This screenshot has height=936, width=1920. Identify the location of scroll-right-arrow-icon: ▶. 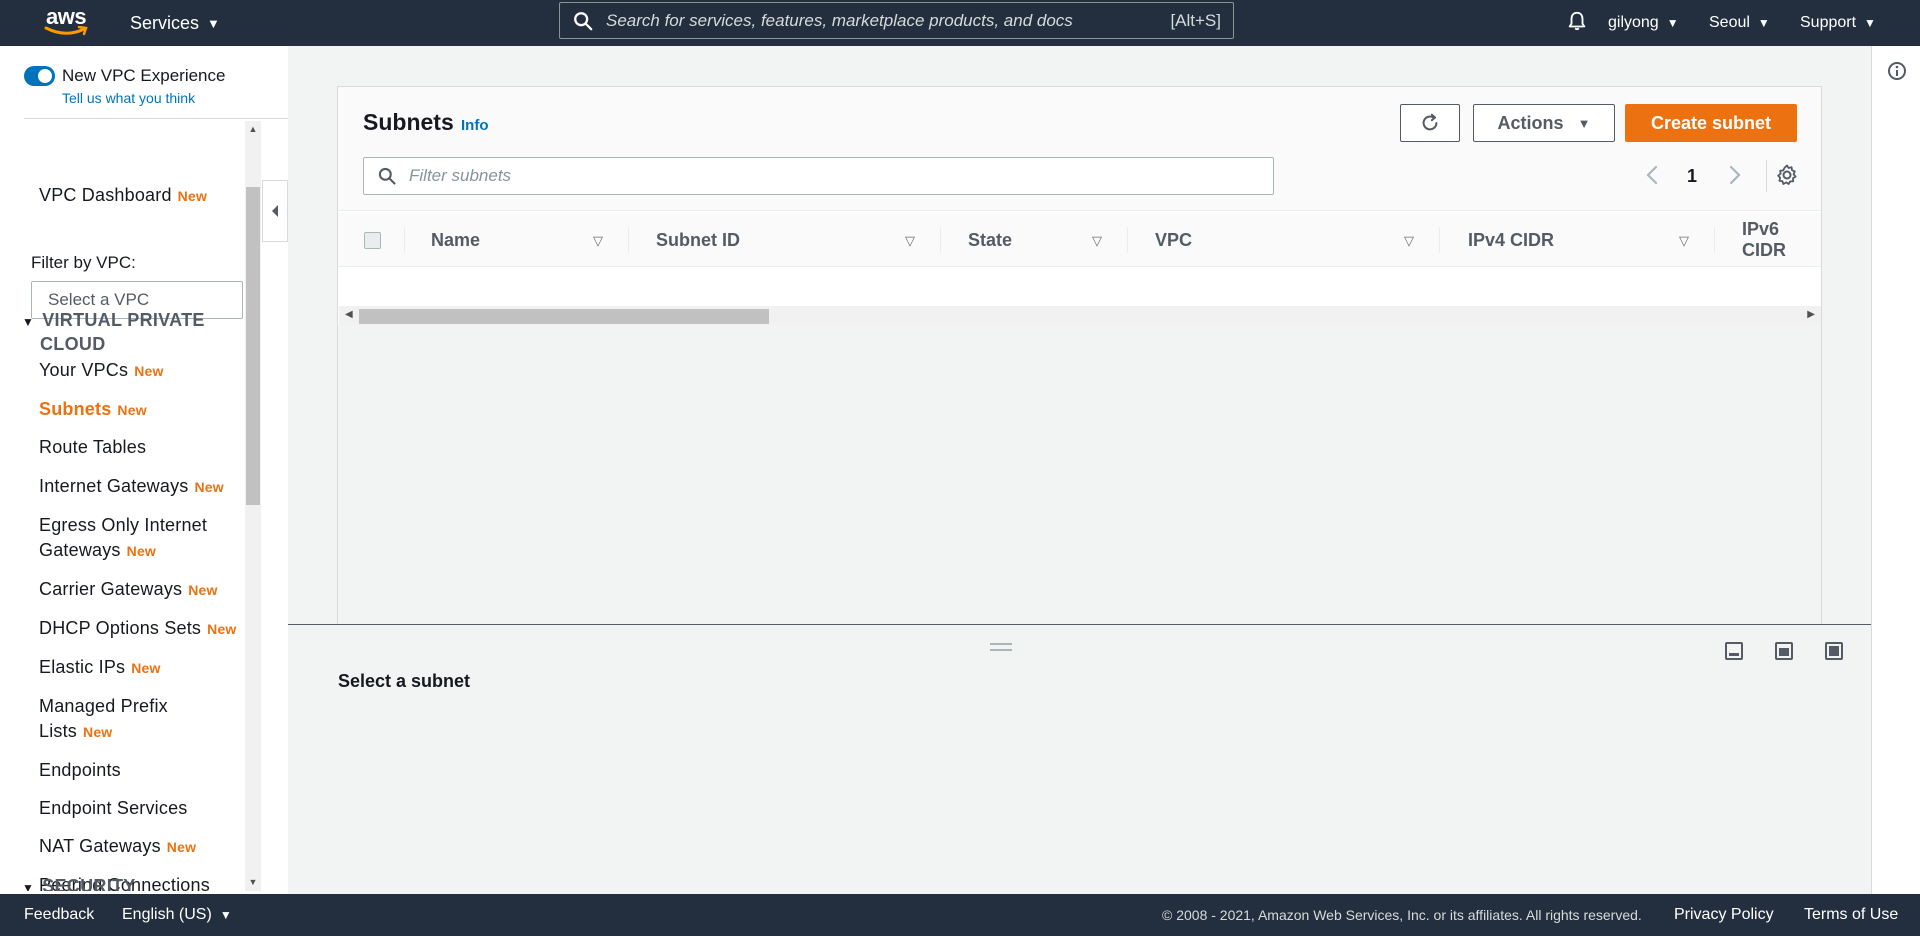
(1811, 314).